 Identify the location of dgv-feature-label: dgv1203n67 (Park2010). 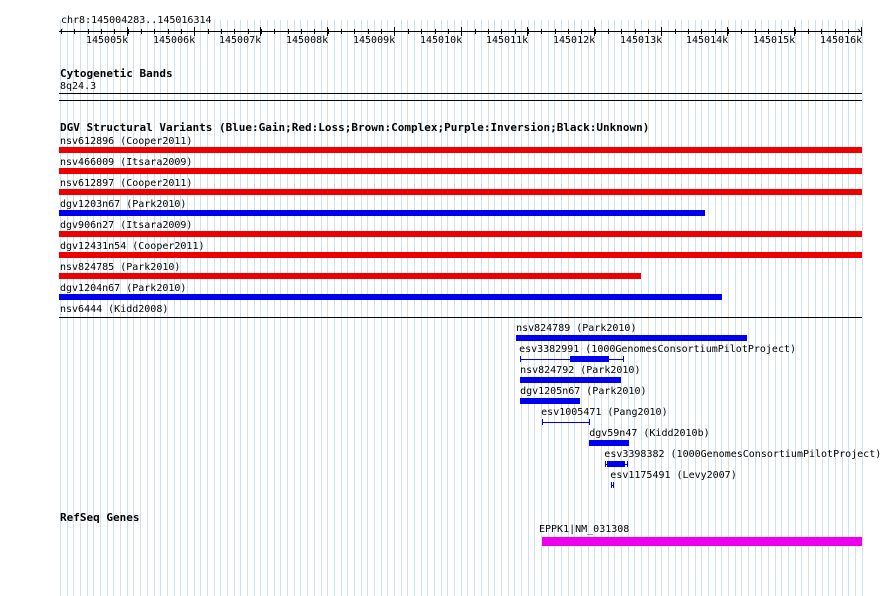
(123, 204).